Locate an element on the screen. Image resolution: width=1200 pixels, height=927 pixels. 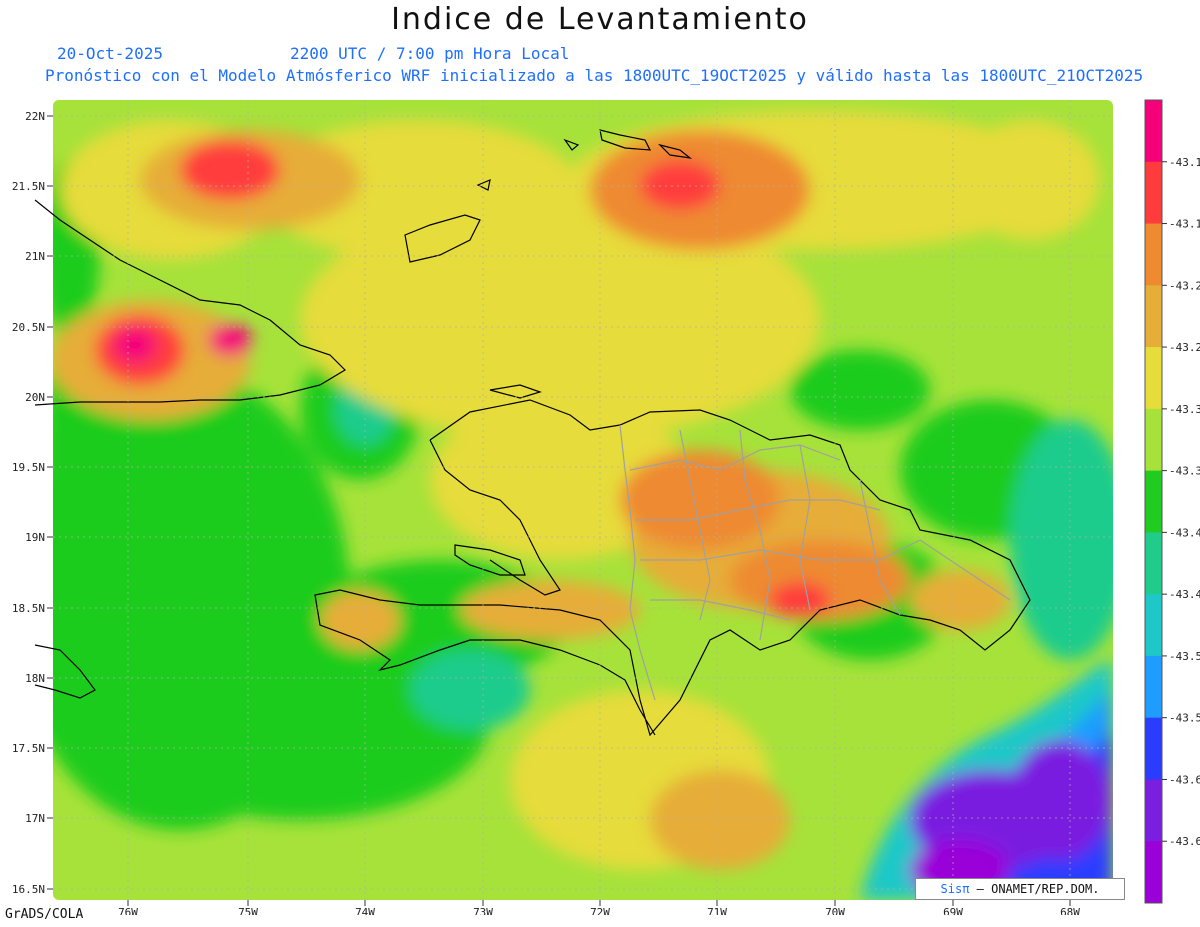
lat-label: 16.5N is located at coordinates (28, 889).